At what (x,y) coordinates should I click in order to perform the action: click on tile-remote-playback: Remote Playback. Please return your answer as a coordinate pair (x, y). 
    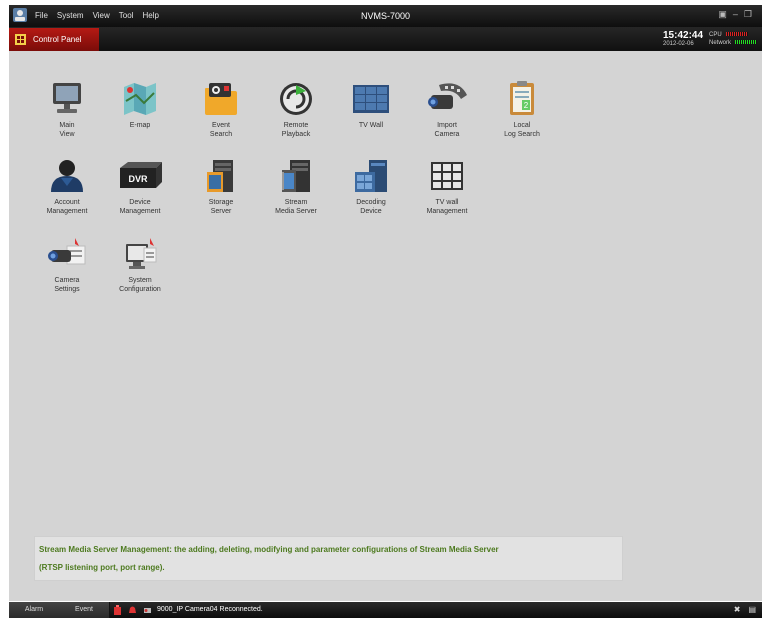
    Looking at the image, I should click on (296, 110).